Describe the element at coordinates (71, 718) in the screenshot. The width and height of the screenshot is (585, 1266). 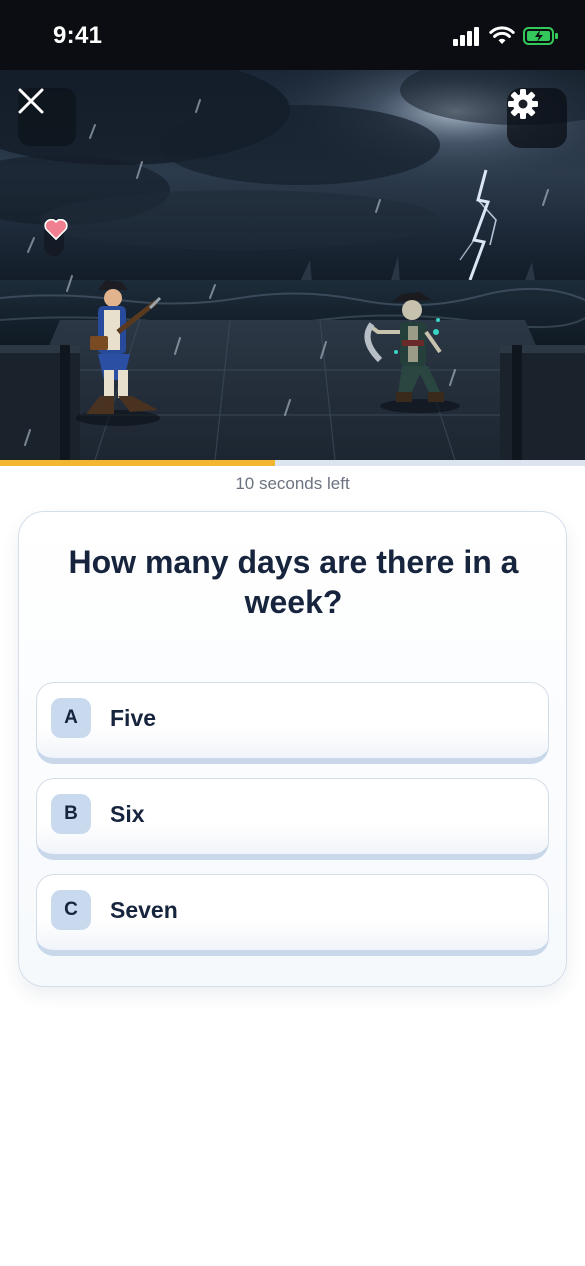
I see `answer-letter-badge: A` at that location.